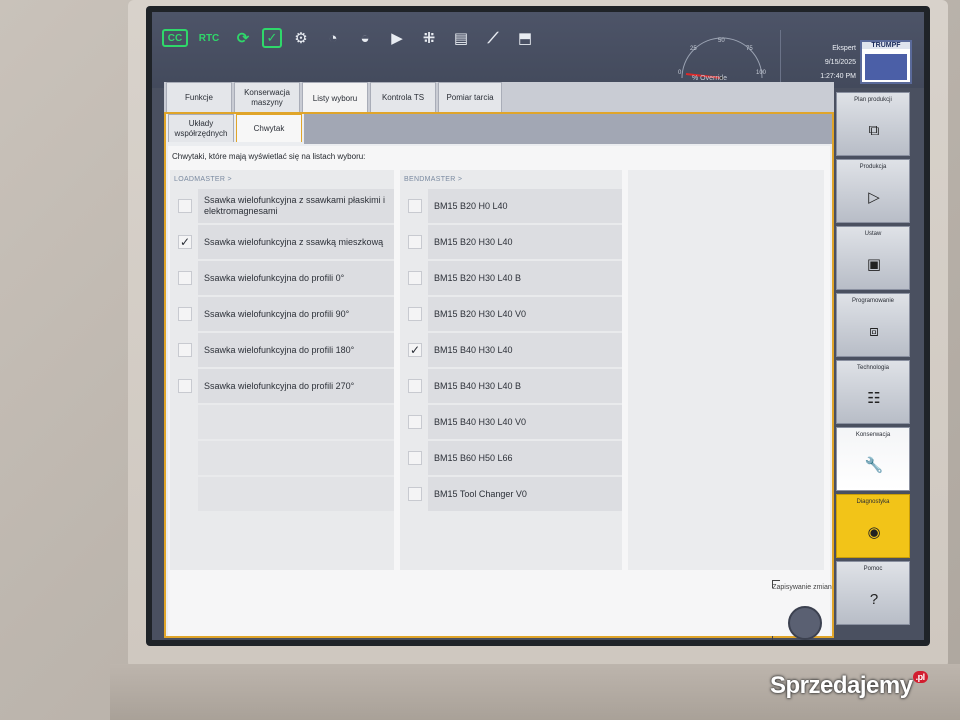 This screenshot has height=720, width=960. What do you see at coordinates (511, 350) in the screenshot?
I see `bendmaster-item: ✓ BM15 B40 H30 L40` at bounding box center [511, 350].